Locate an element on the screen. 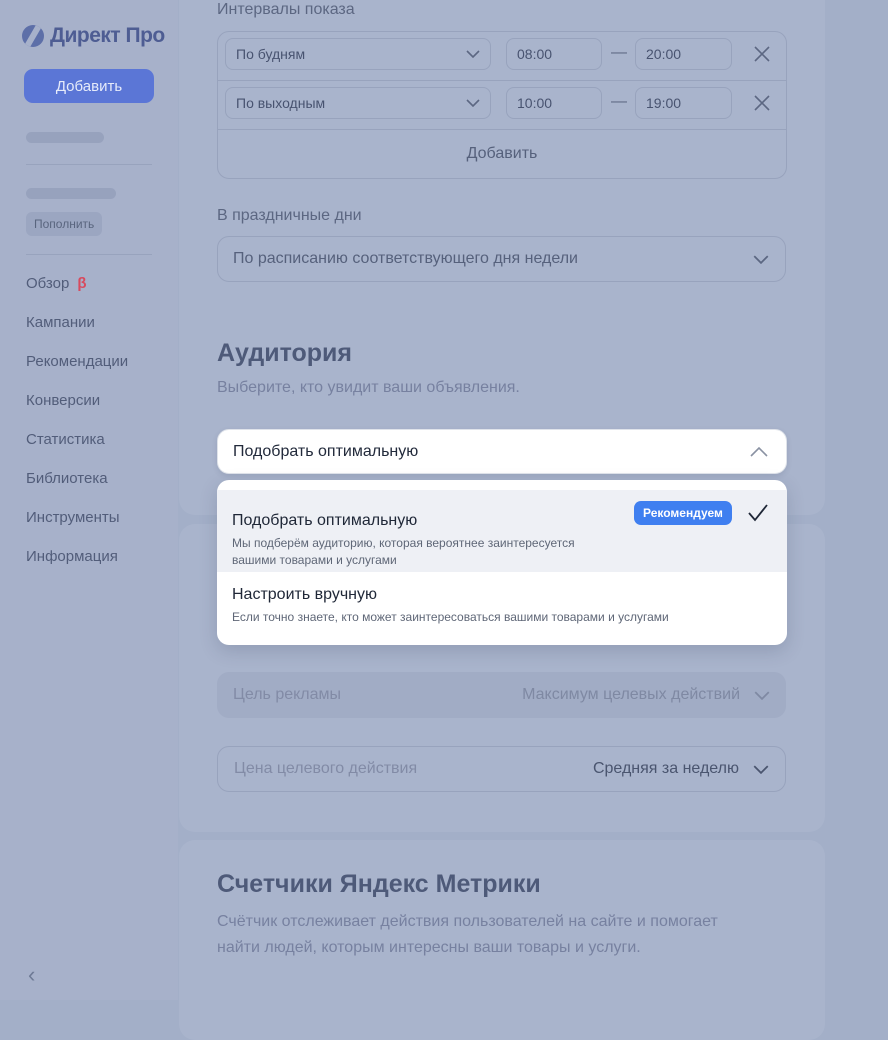 This screenshot has height=1040, width=888. time-from-input: 08:00 is located at coordinates (554, 54).